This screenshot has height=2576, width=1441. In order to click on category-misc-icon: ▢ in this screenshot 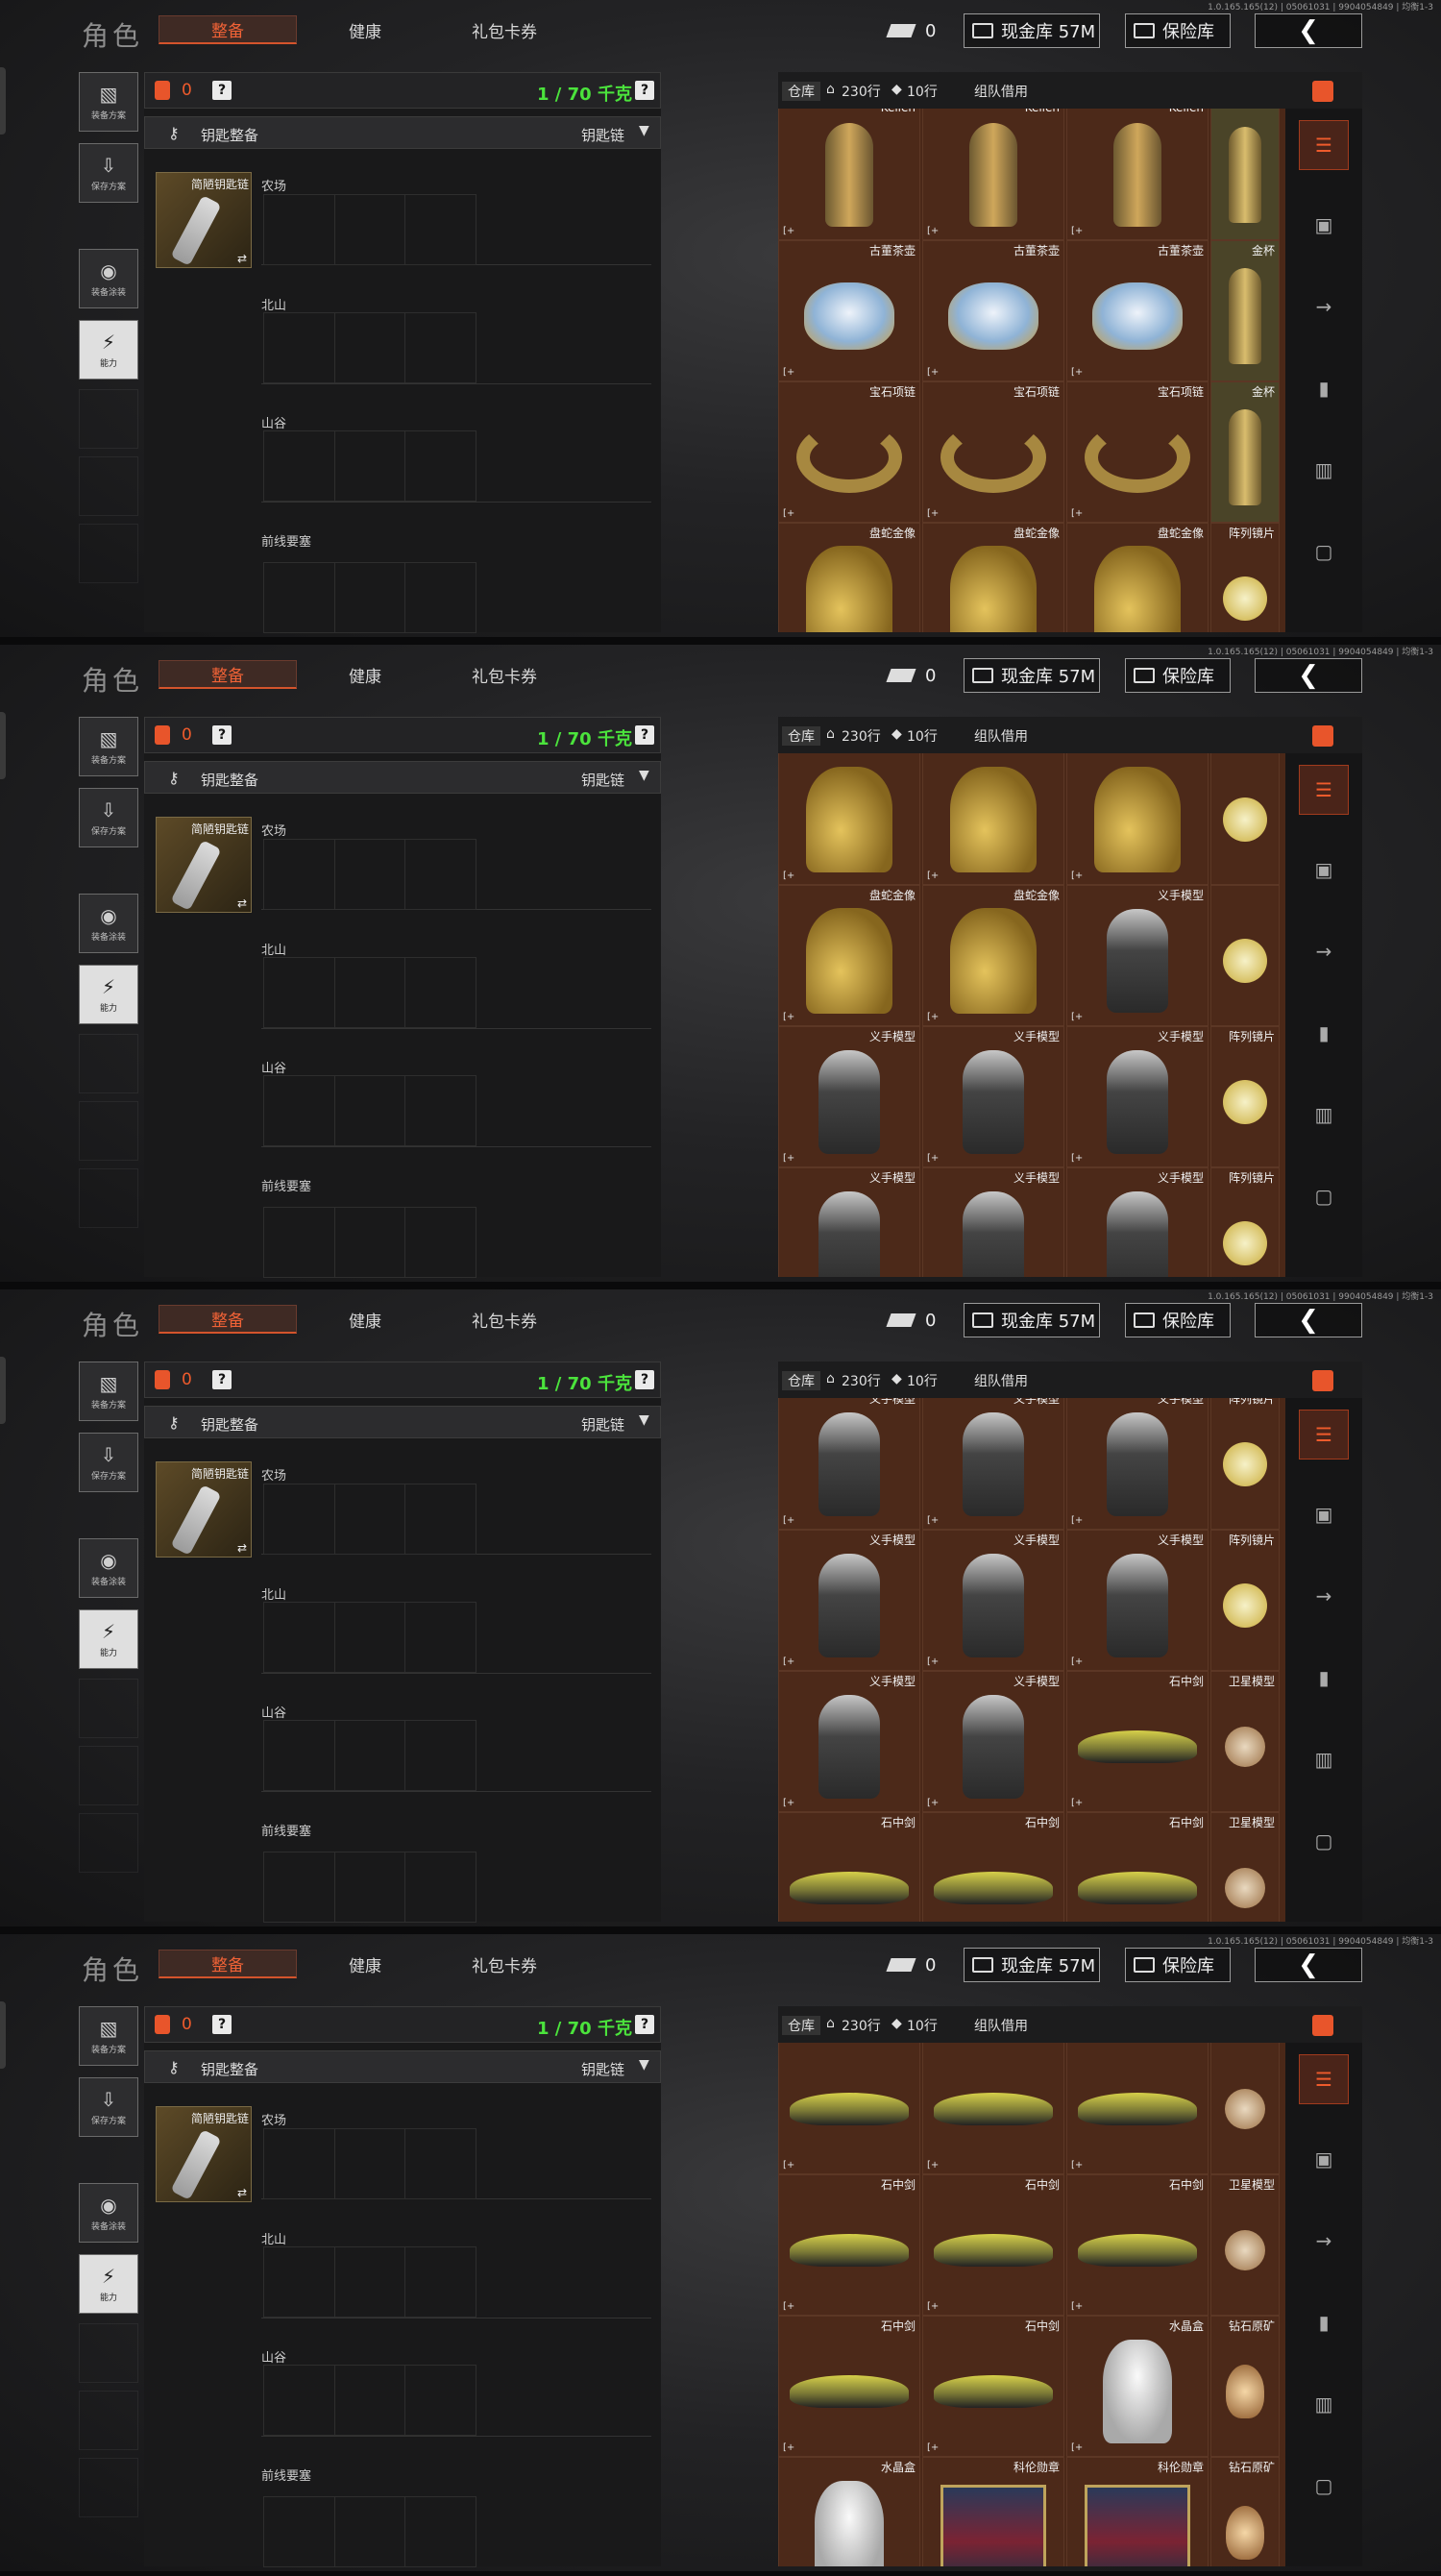, I will do `click(1324, 2486)`.